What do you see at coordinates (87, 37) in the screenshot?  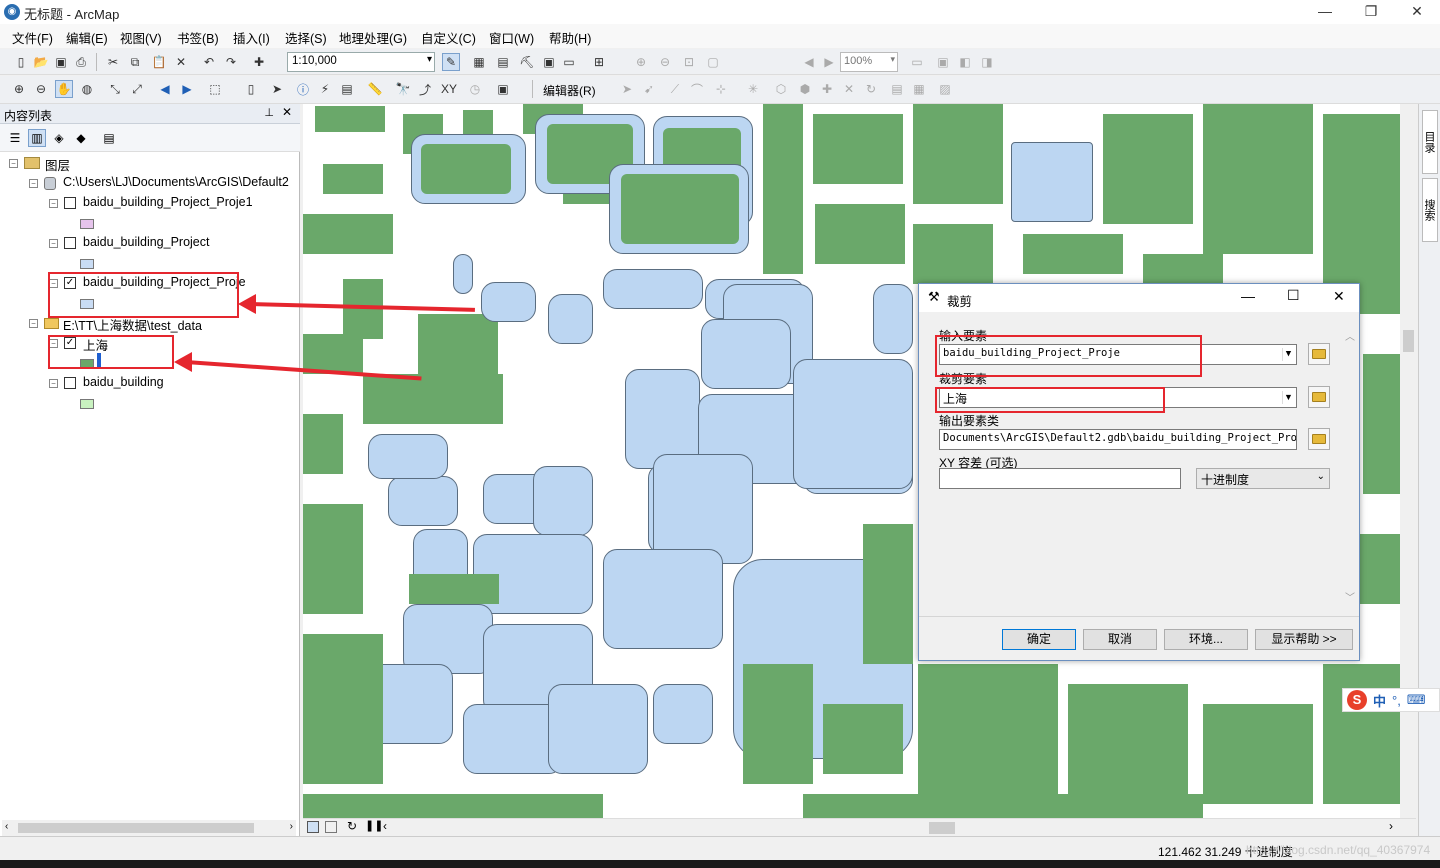 I see `menu-edit: 编辑(E)` at bounding box center [87, 37].